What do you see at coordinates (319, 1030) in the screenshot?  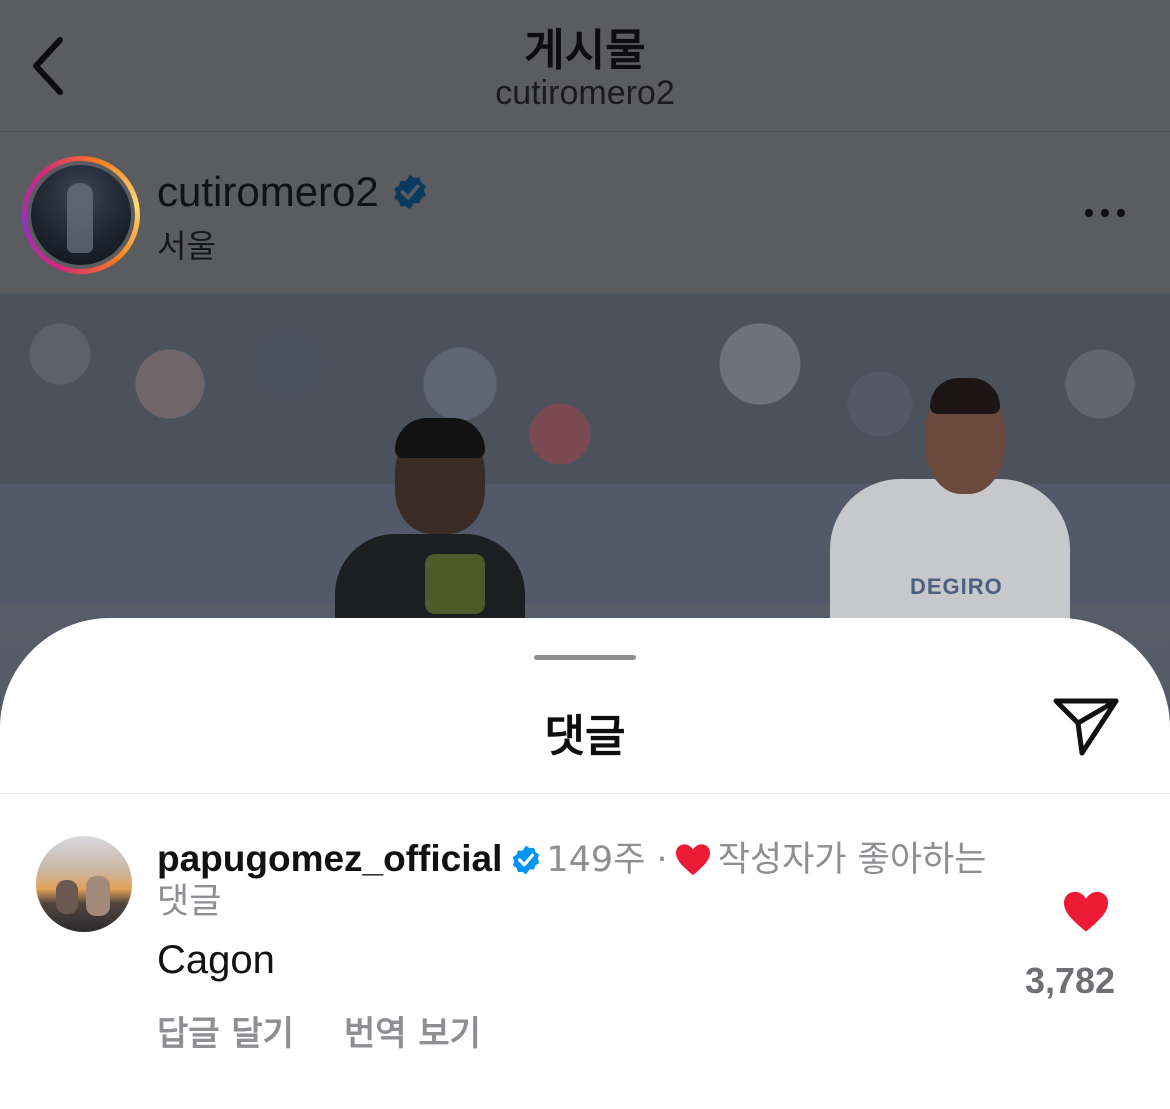 I see `comment-actions: 답글 달기 번역 보기` at bounding box center [319, 1030].